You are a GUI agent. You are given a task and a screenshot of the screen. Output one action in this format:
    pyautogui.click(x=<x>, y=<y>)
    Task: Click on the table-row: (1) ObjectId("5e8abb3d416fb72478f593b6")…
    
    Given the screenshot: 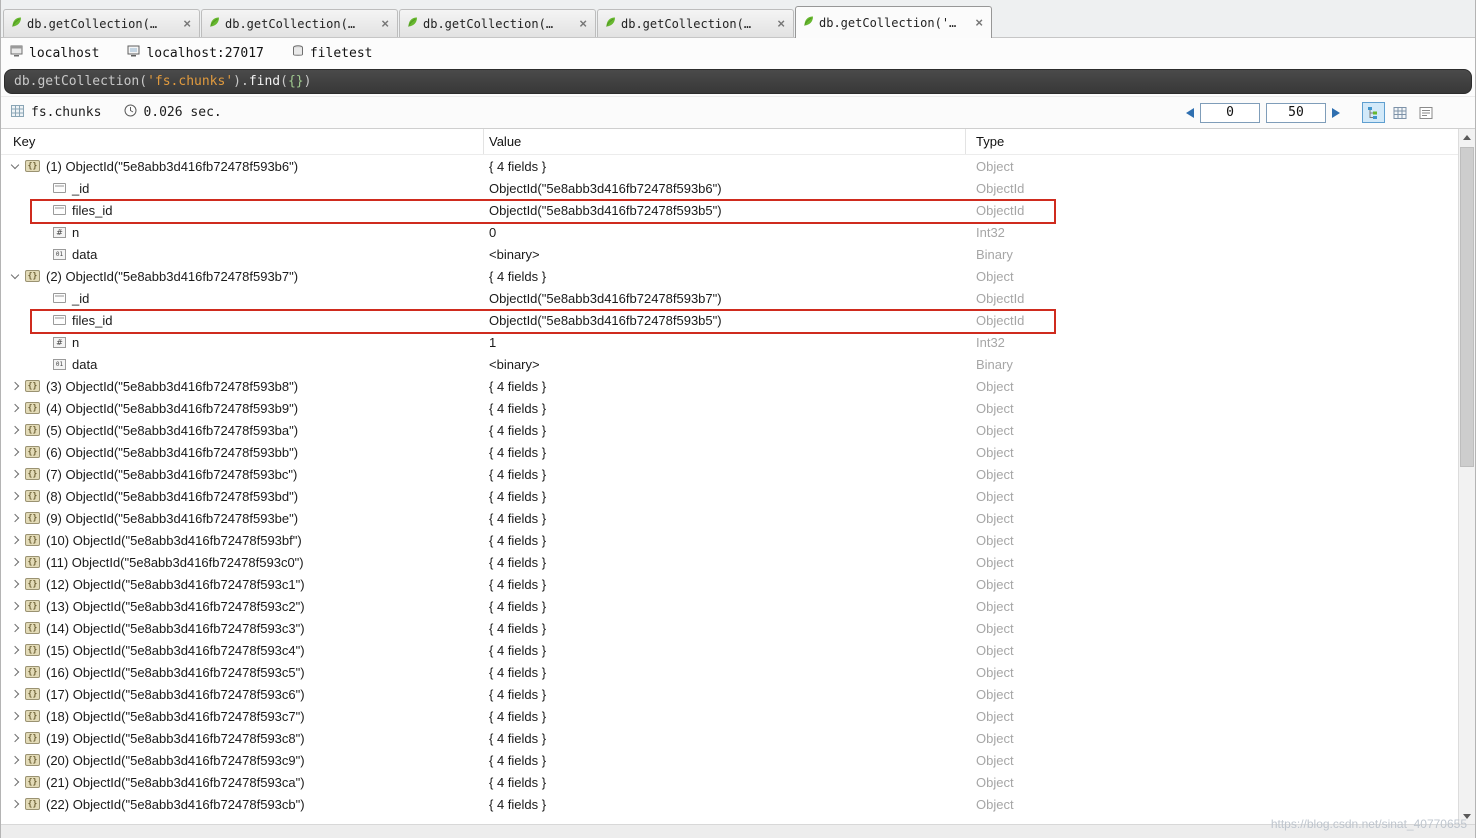 What is the action you would take?
    pyautogui.click(x=738, y=166)
    